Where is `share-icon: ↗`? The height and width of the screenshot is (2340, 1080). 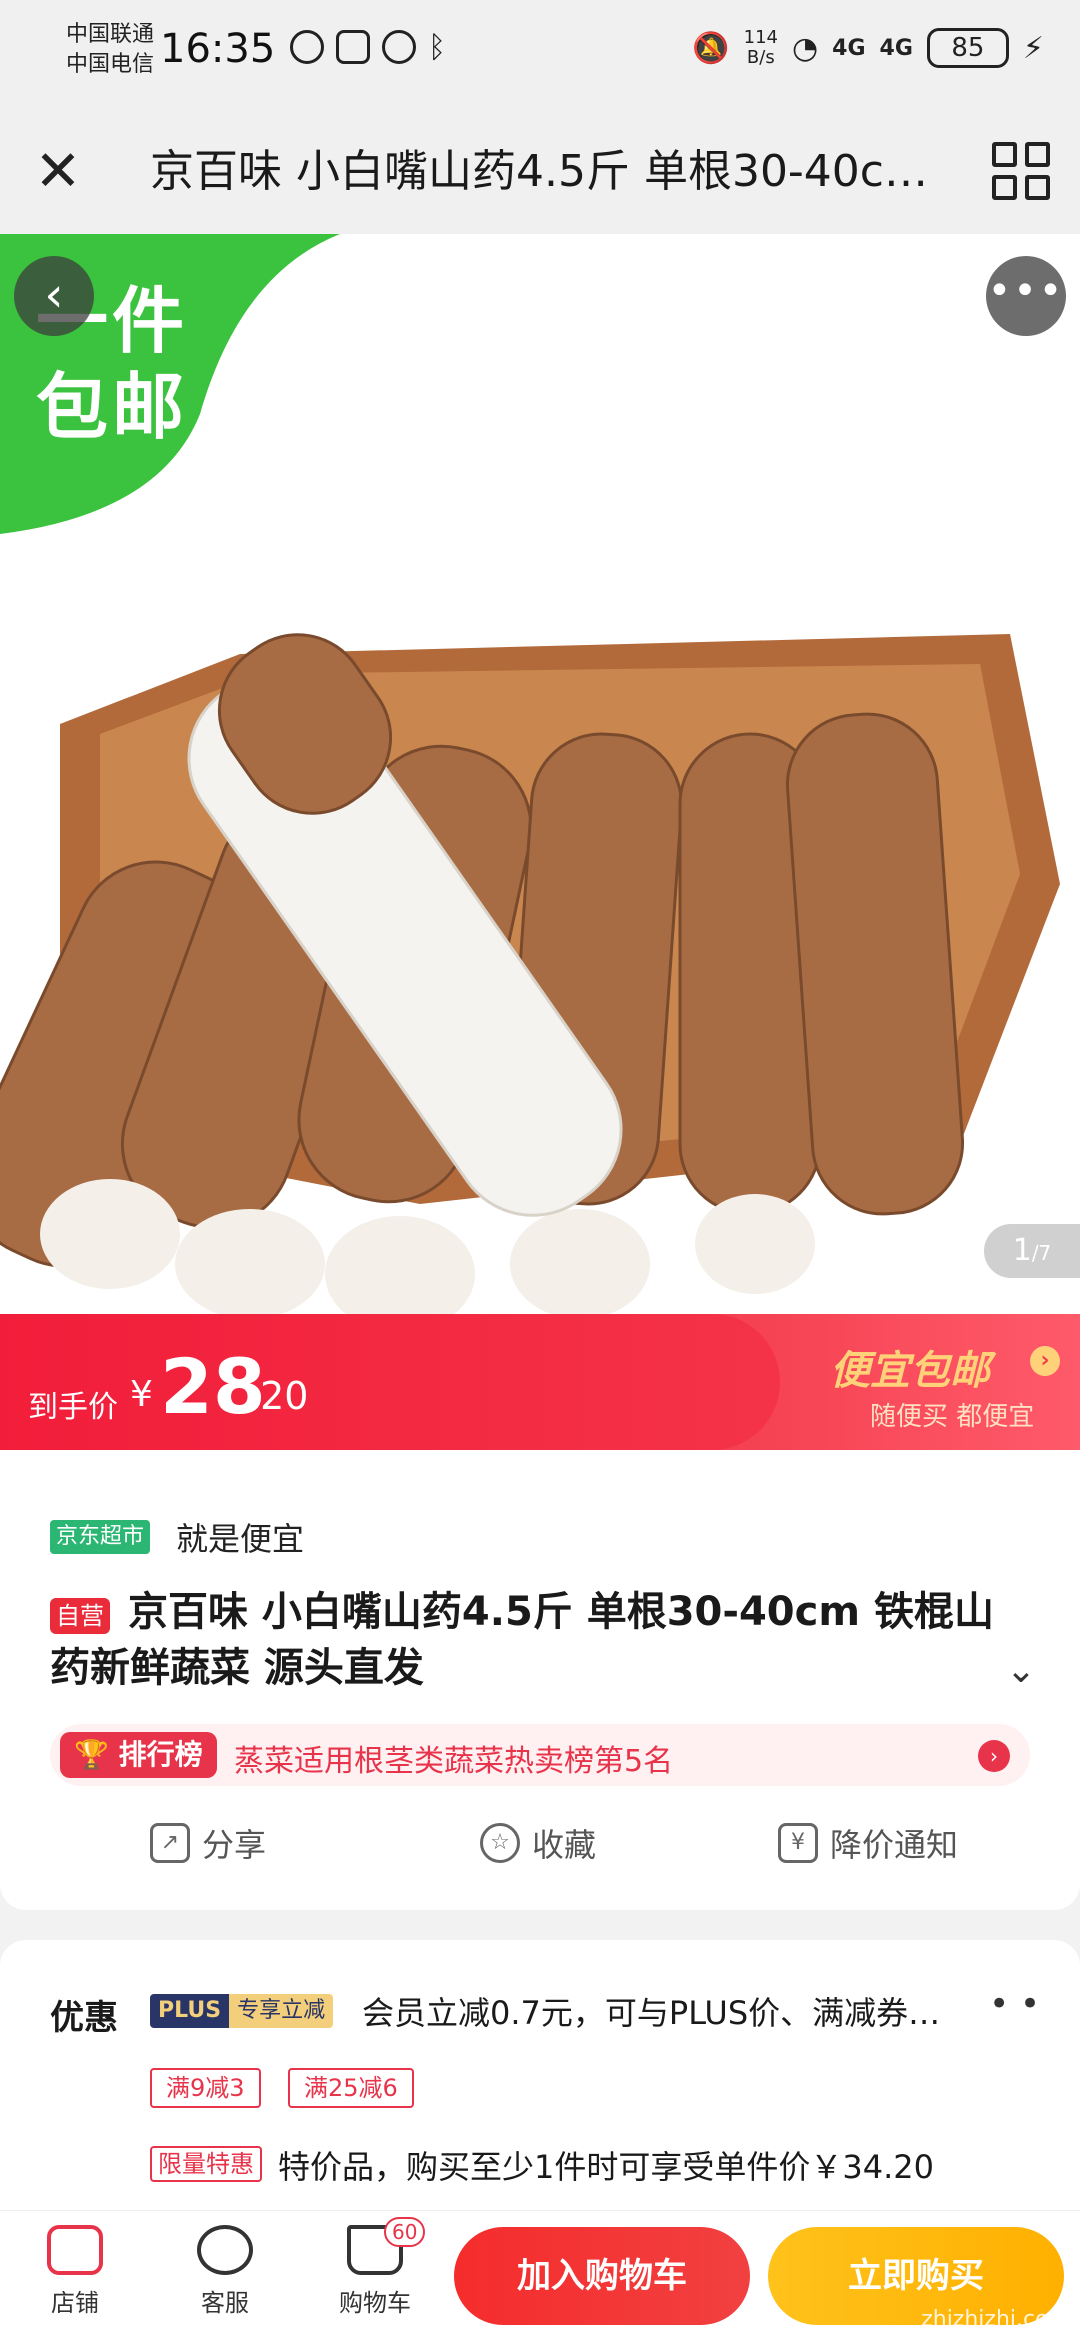
share-icon: ↗ is located at coordinates (170, 1843).